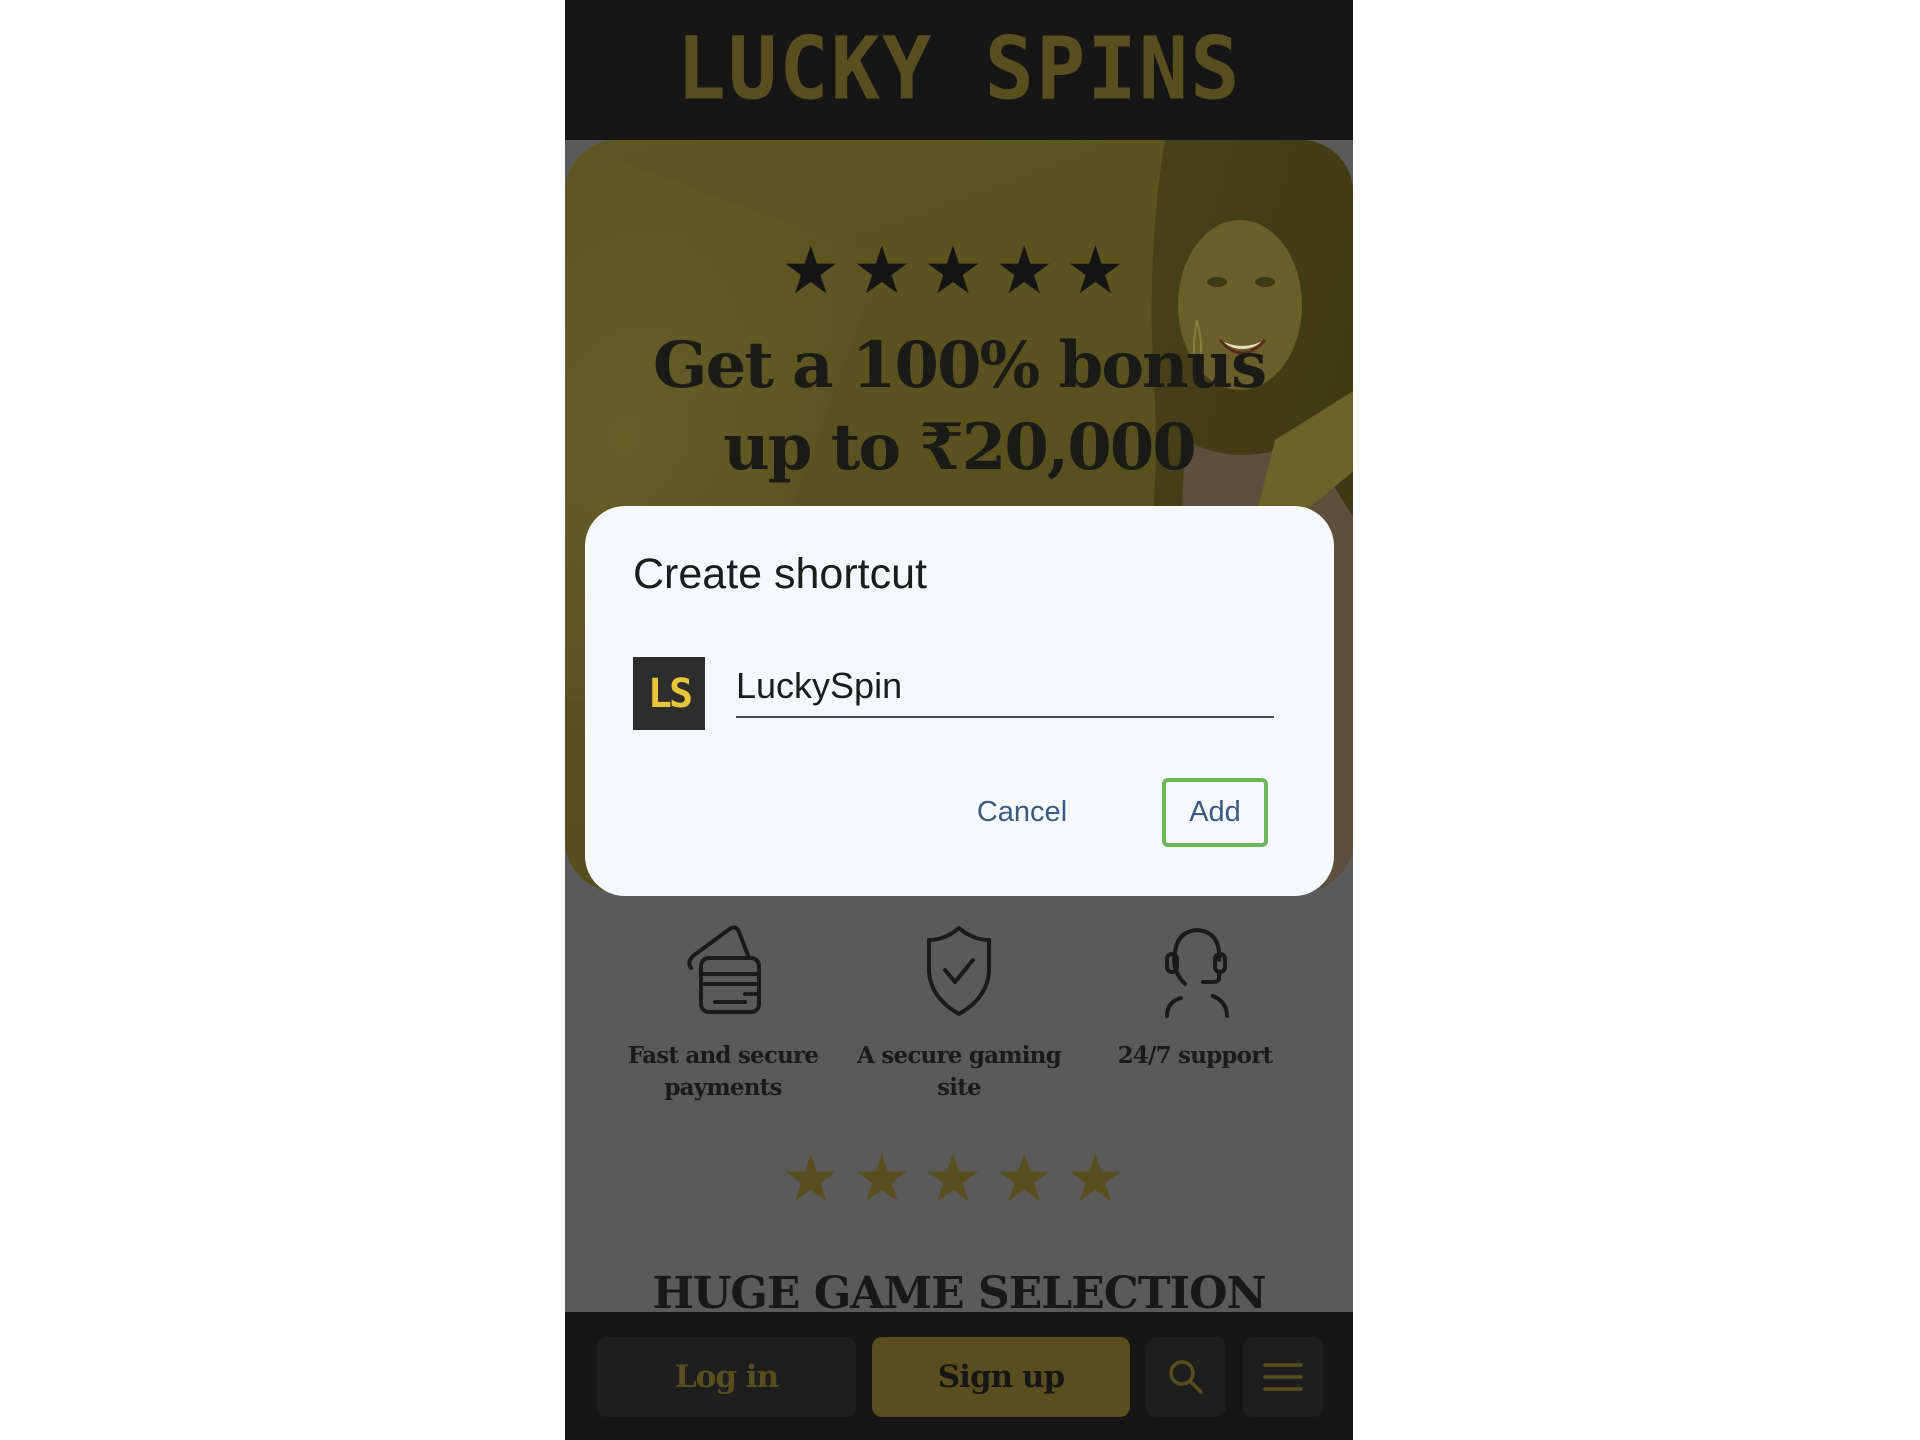  Describe the element at coordinates (959, 971) in the screenshot. I see `shield-check-icon` at that location.